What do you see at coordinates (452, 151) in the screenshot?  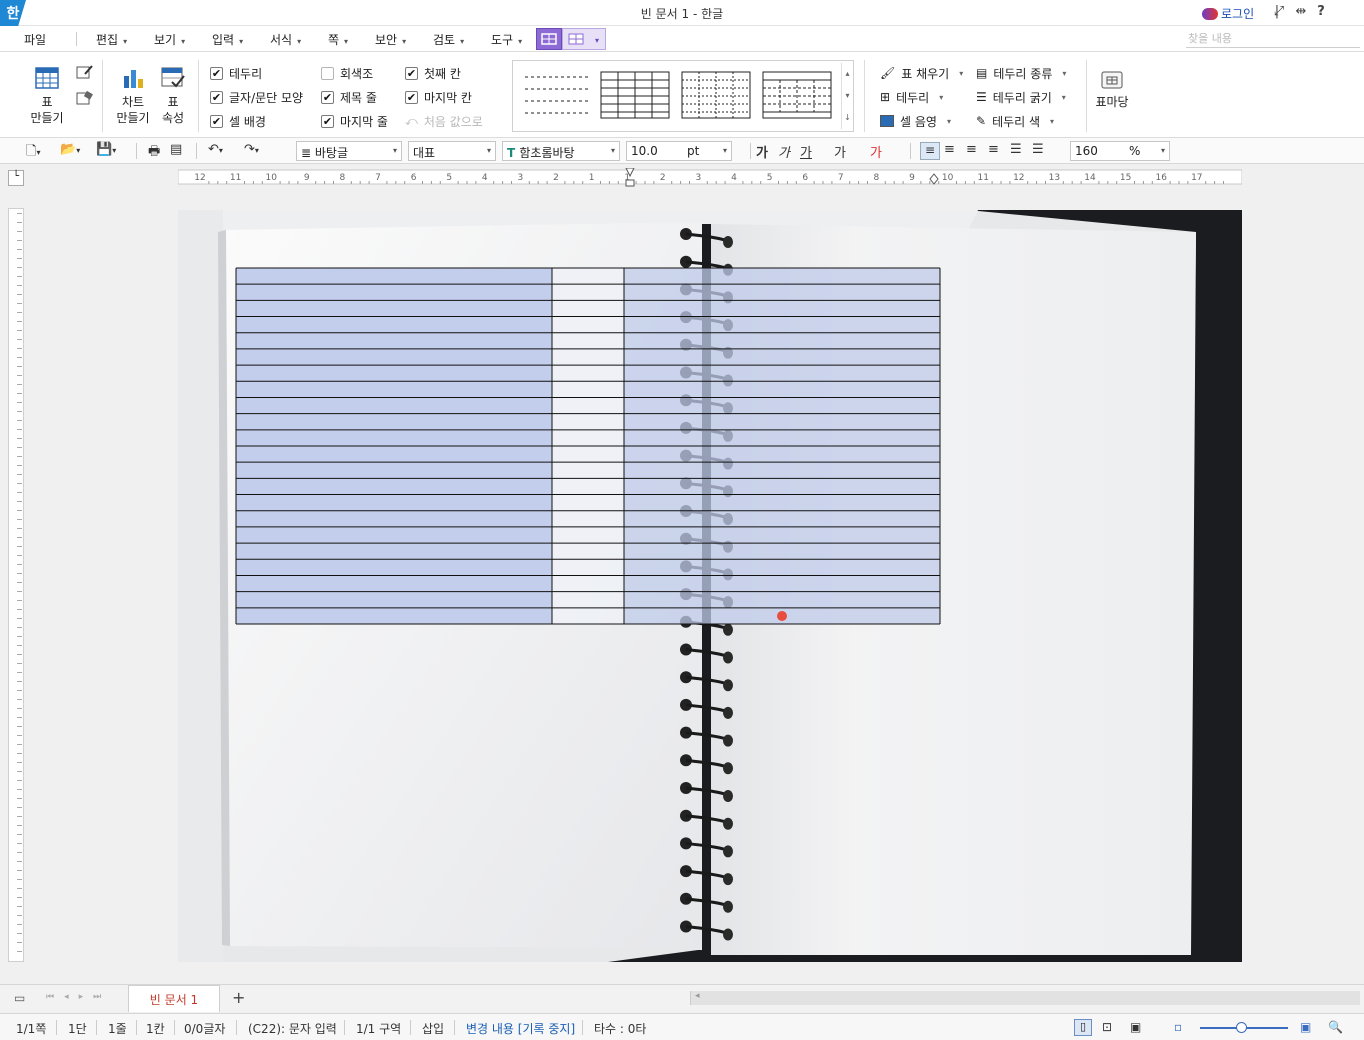 I see `lang-select: 대표 ▾` at bounding box center [452, 151].